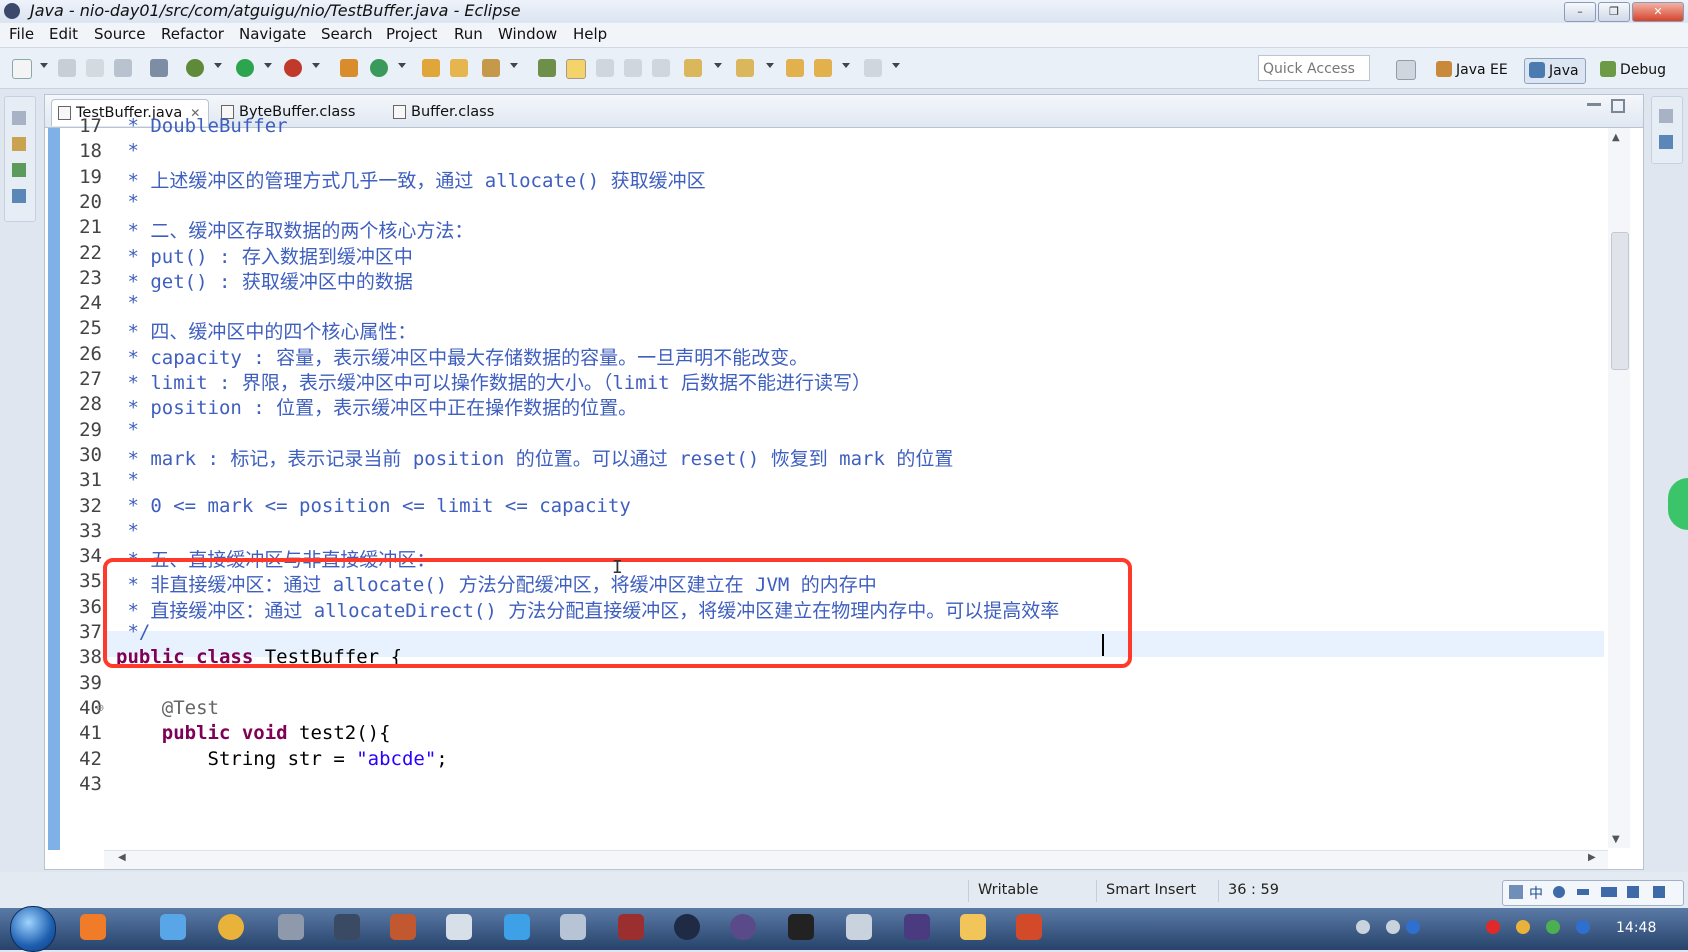 Image resolution: width=1688 pixels, height=952 pixels. I want to click on code-line: * 二、缓冲区存取数据的两个核心方法：, so click(294, 229).